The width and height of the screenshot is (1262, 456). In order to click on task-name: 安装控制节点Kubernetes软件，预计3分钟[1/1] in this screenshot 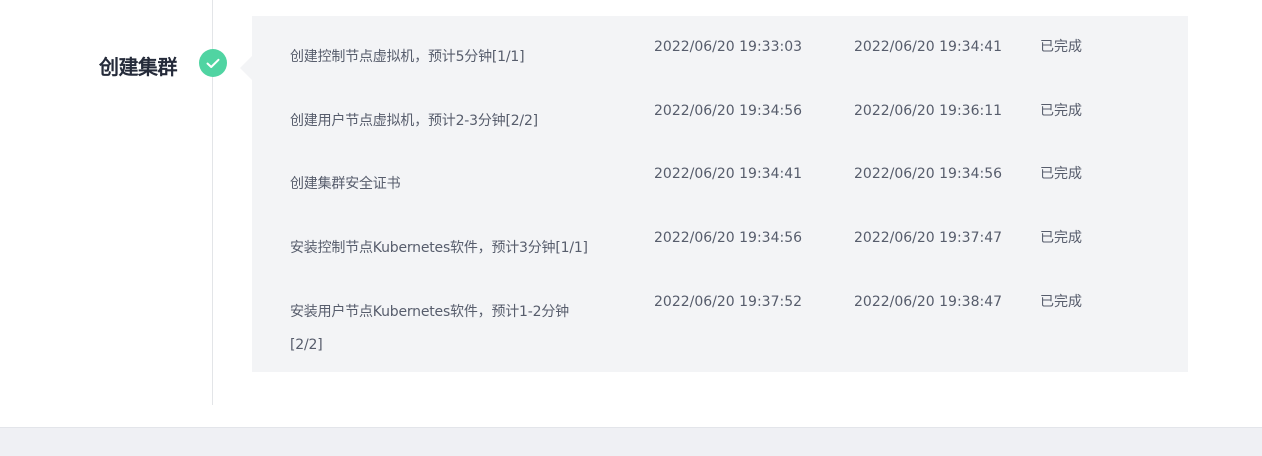, I will do `click(455, 248)`.